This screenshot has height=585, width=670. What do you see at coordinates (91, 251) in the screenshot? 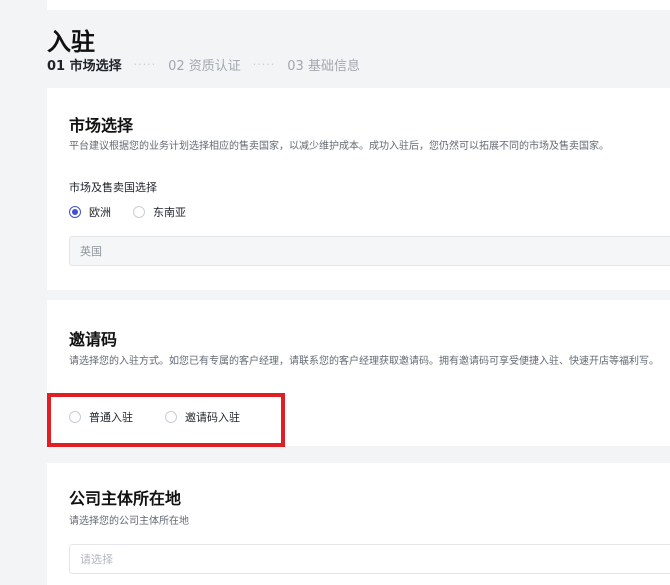
I see `country-select-value: 英国` at bounding box center [91, 251].